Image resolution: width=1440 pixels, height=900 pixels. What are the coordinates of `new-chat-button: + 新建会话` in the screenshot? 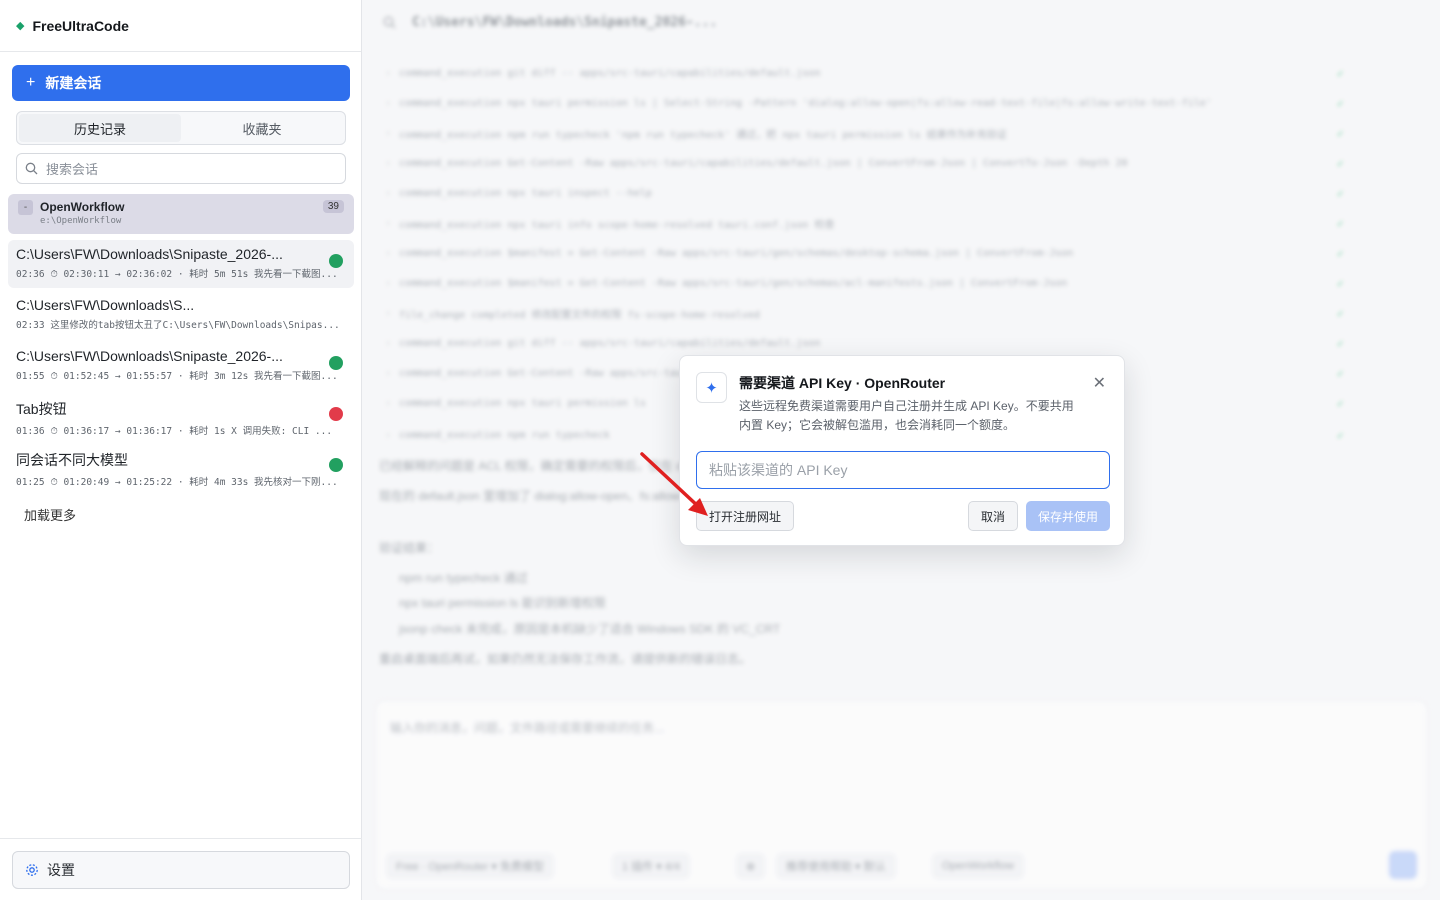 It's located at (181, 83).